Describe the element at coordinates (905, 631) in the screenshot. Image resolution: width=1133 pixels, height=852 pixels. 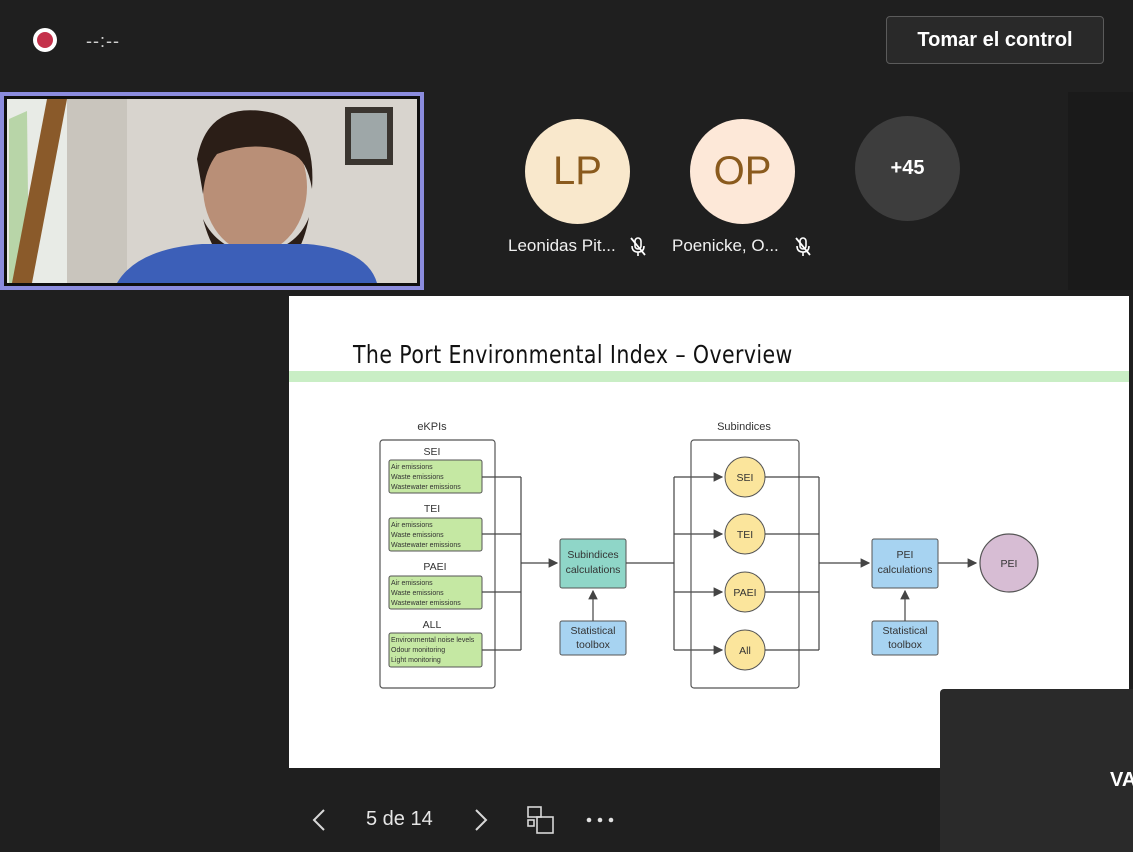
I see `toolbox2-line: Statistical` at that location.